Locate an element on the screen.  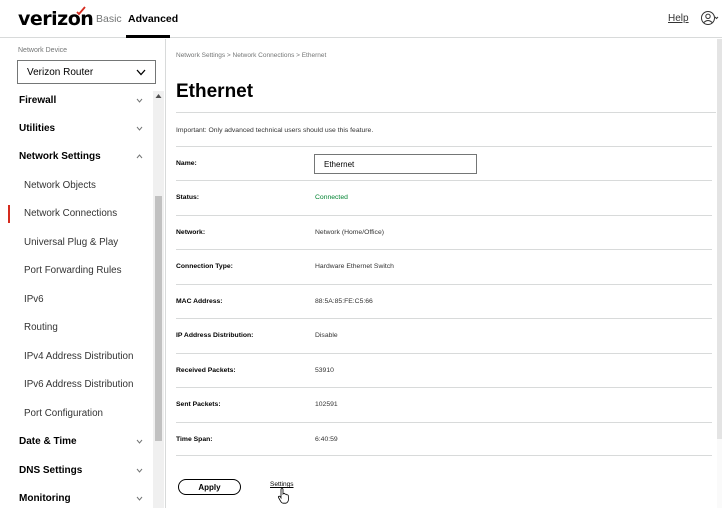
active-item-indicator is located at coordinates (9, 214).